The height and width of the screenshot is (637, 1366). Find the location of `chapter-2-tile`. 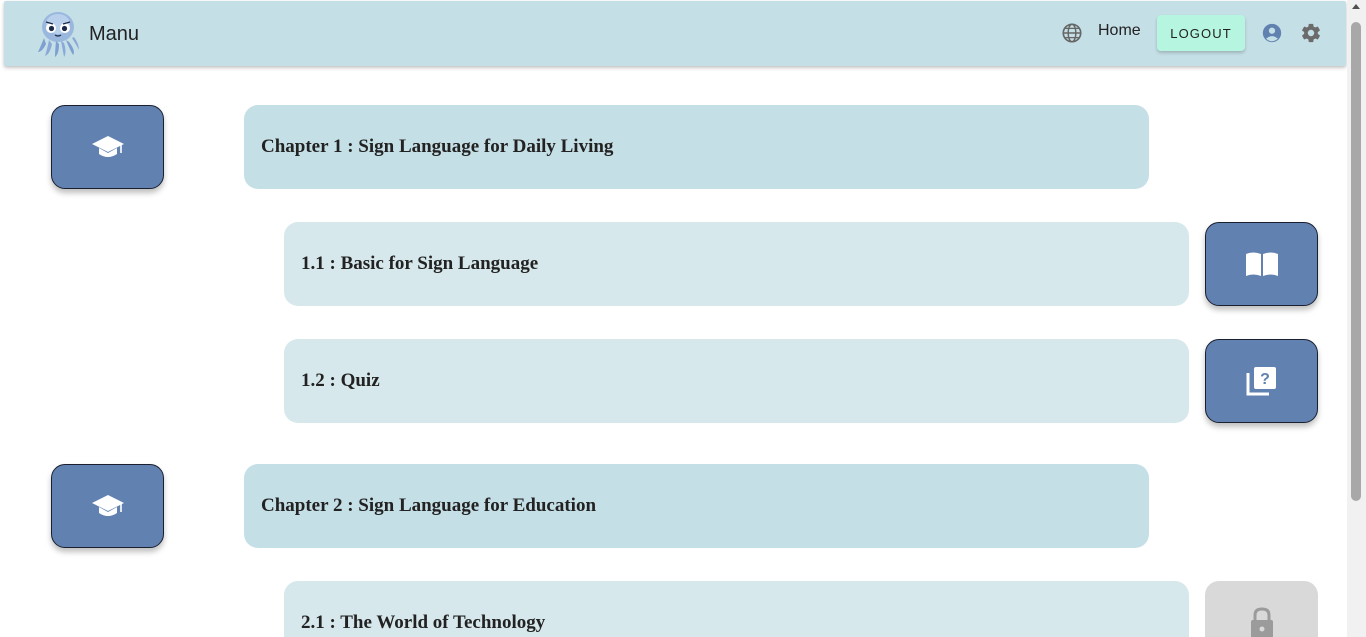

chapter-2-tile is located at coordinates (107, 506).